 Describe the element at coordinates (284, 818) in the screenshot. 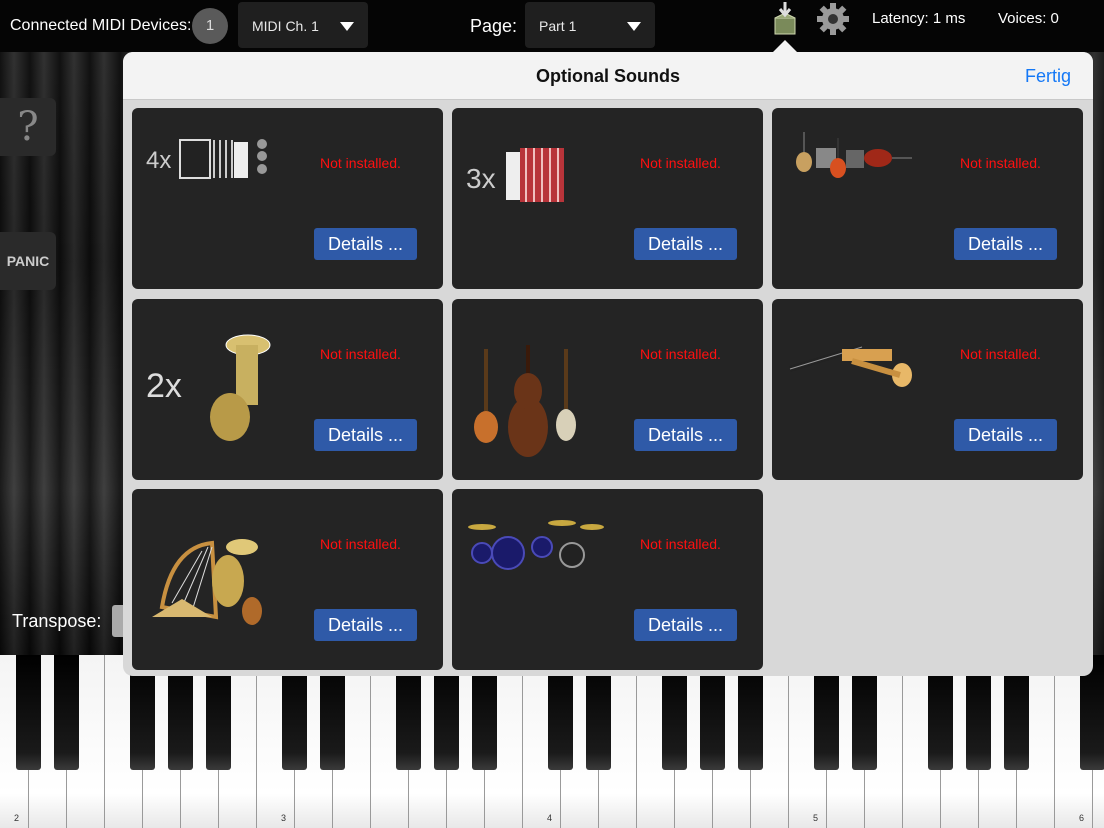

I see `octave-label: 3` at that location.